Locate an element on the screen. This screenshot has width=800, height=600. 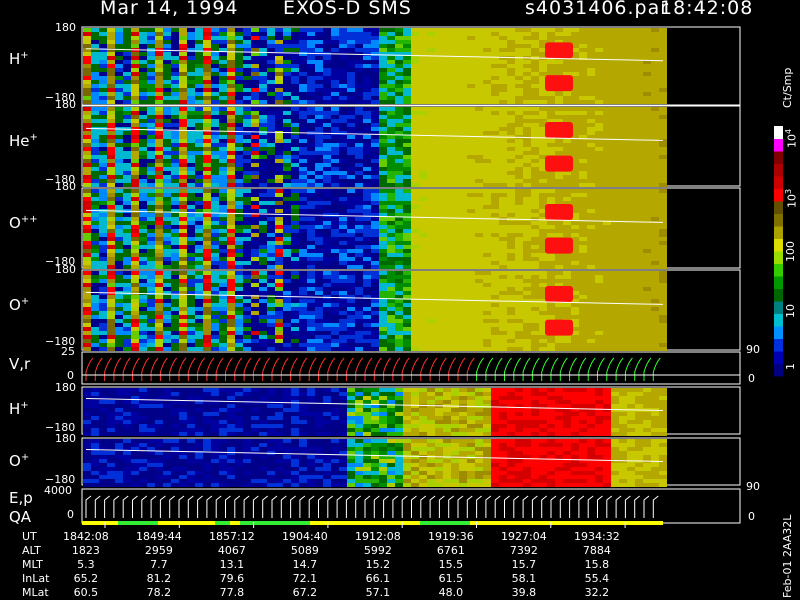
title-file: s4031406.par is located at coordinates (597, 9).